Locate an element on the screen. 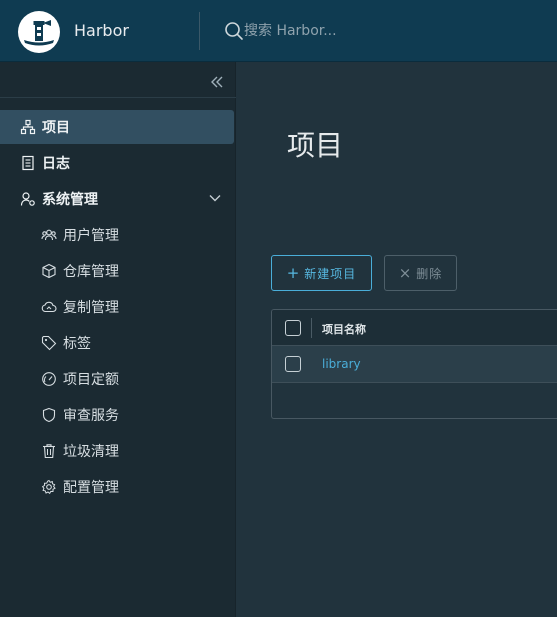 The height and width of the screenshot is (617, 557). cloud-sync-icon is located at coordinates (49, 307).